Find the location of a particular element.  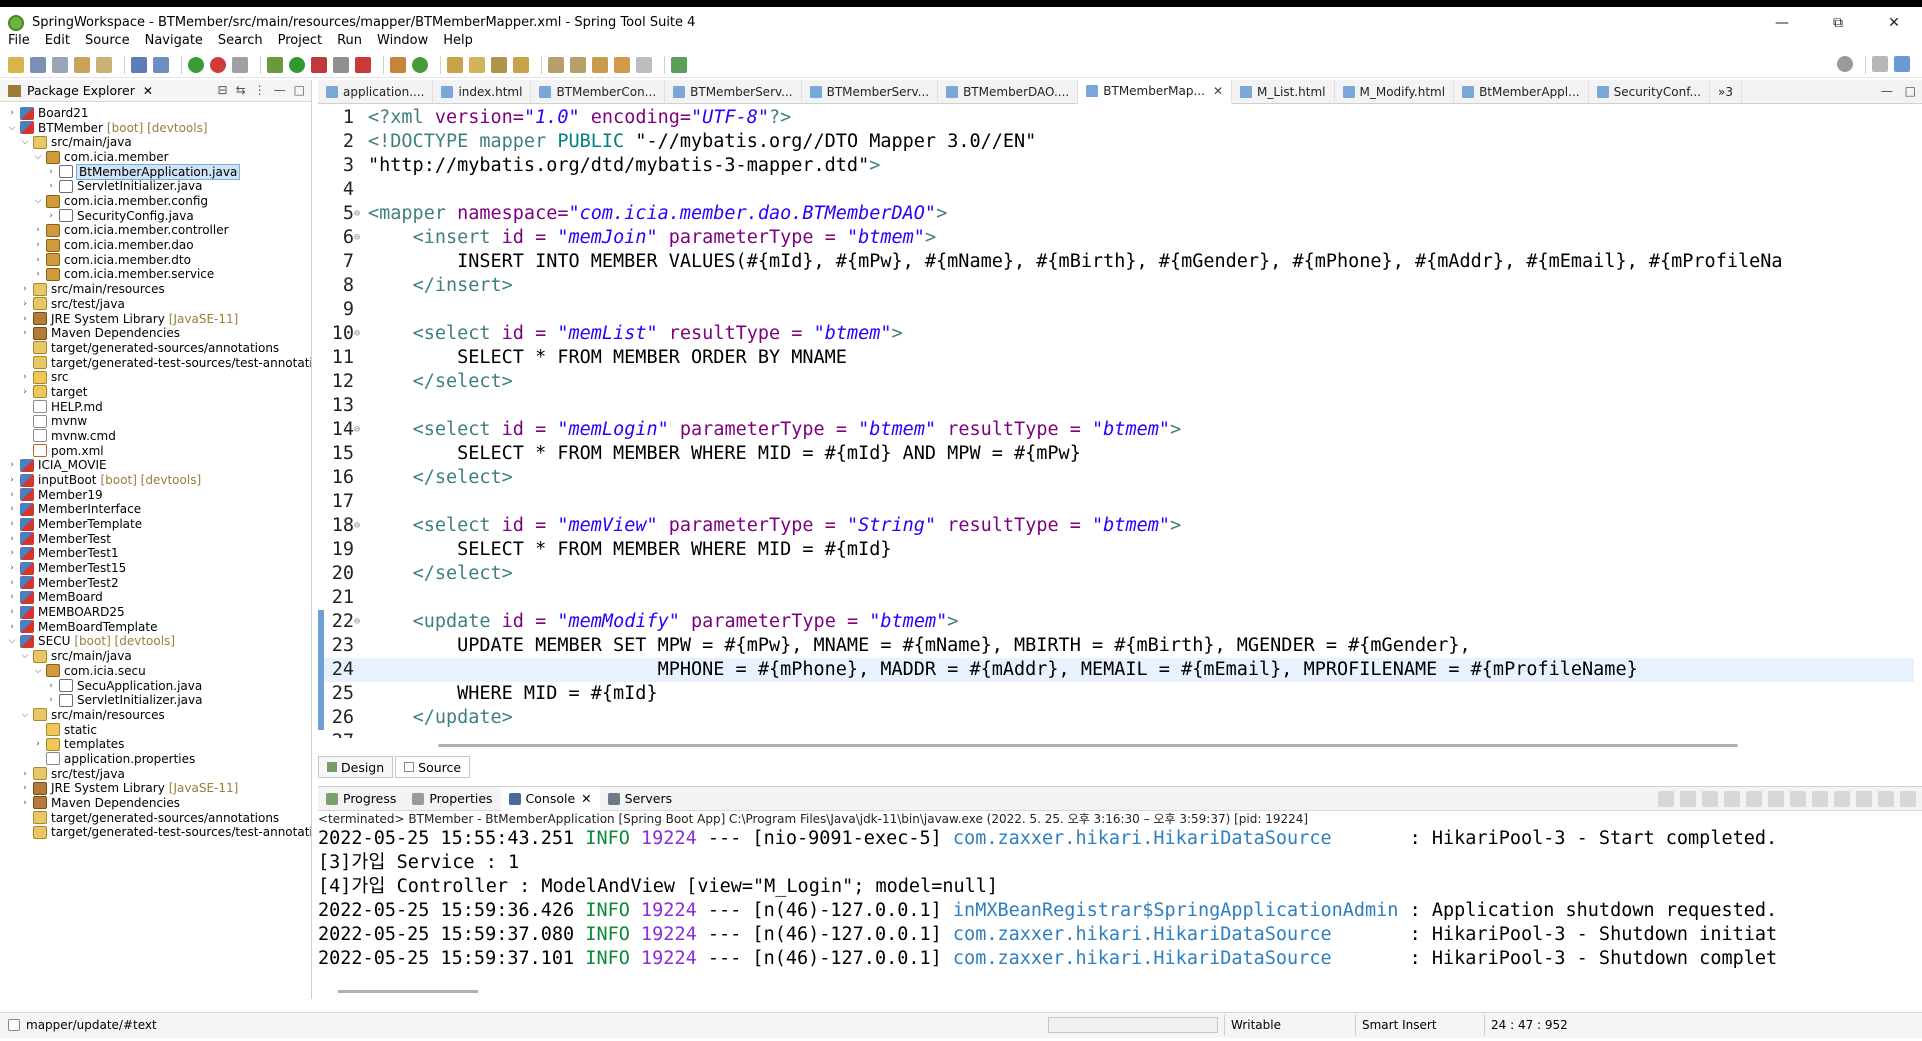

menu-window: Window is located at coordinates (402, 40).